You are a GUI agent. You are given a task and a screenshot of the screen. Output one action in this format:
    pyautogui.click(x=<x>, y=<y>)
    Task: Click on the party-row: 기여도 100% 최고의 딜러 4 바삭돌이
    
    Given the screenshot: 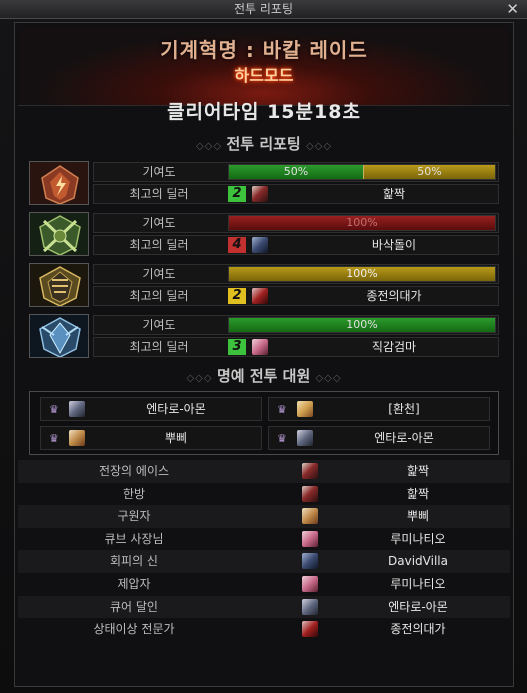 What is the action you would take?
    pyautogui.click(x=264, y=234)
    